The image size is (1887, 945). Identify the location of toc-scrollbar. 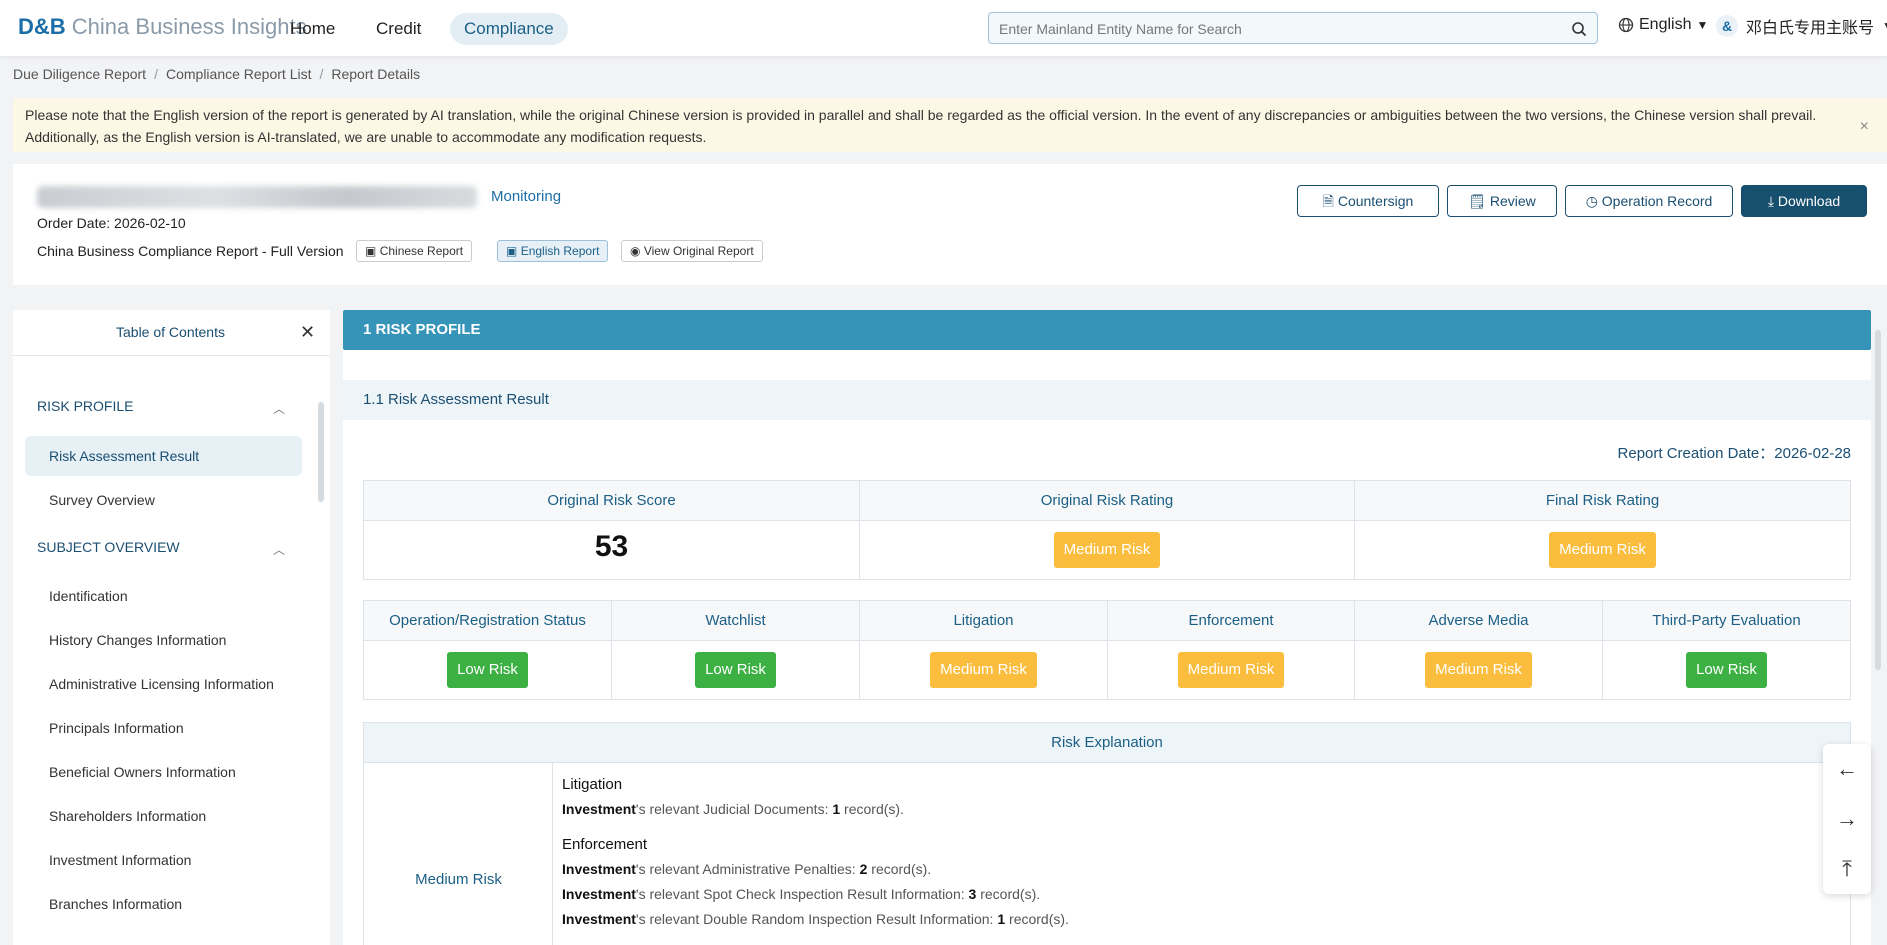
(321, 452).